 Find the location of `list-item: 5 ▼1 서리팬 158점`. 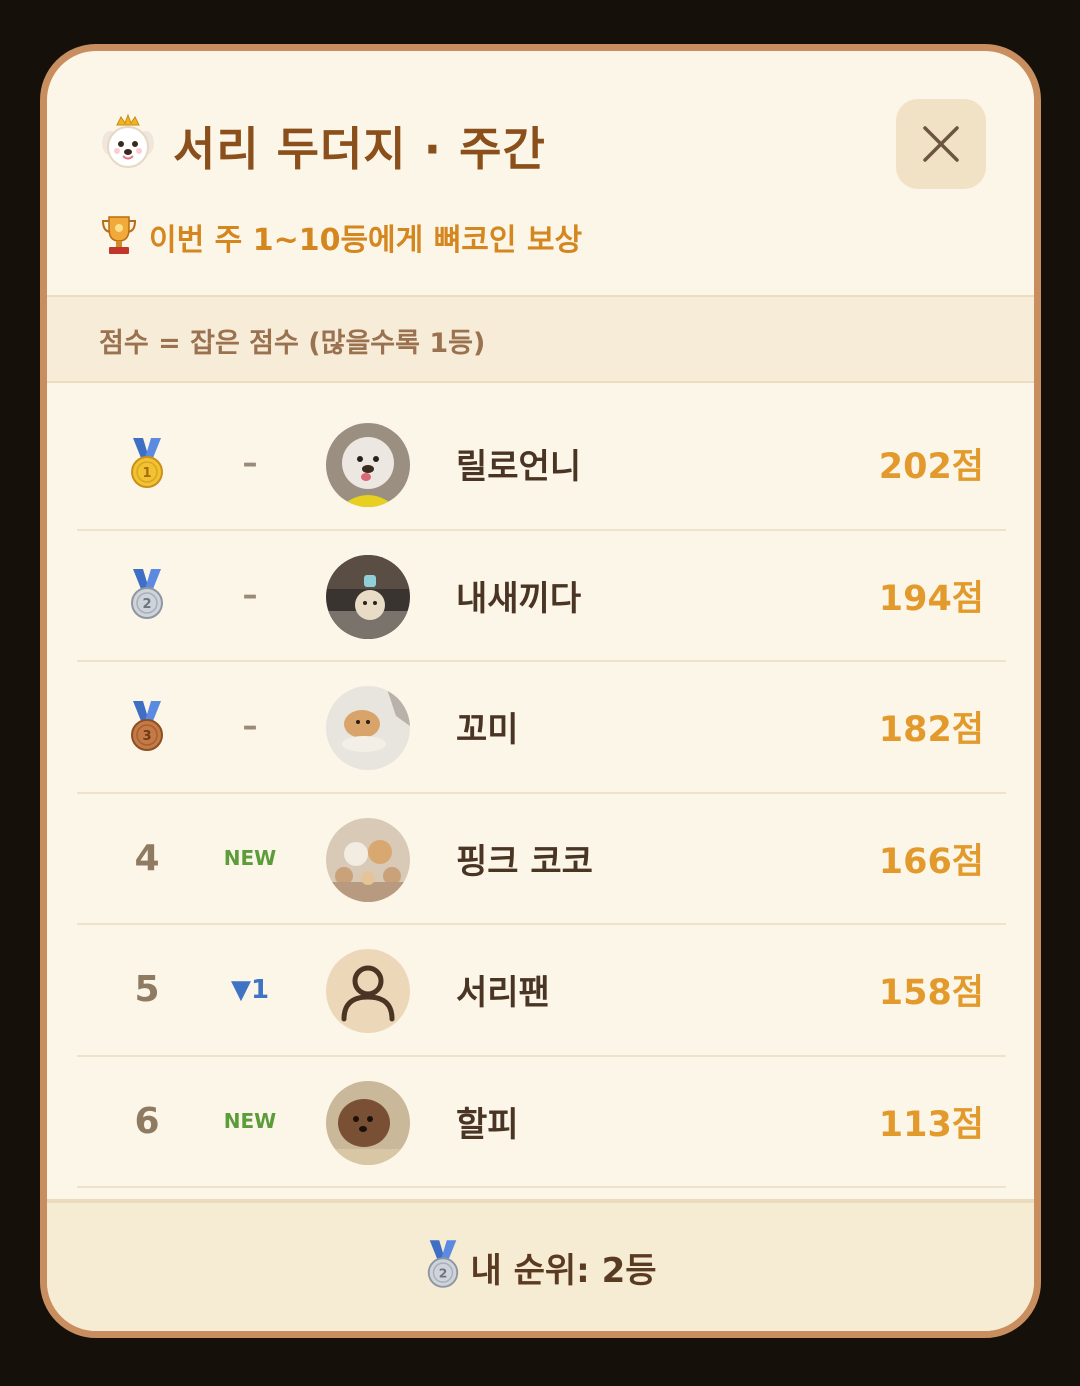

list-item: 5 ▼1 서리팬 158점 is located at coordinates (541, 991).